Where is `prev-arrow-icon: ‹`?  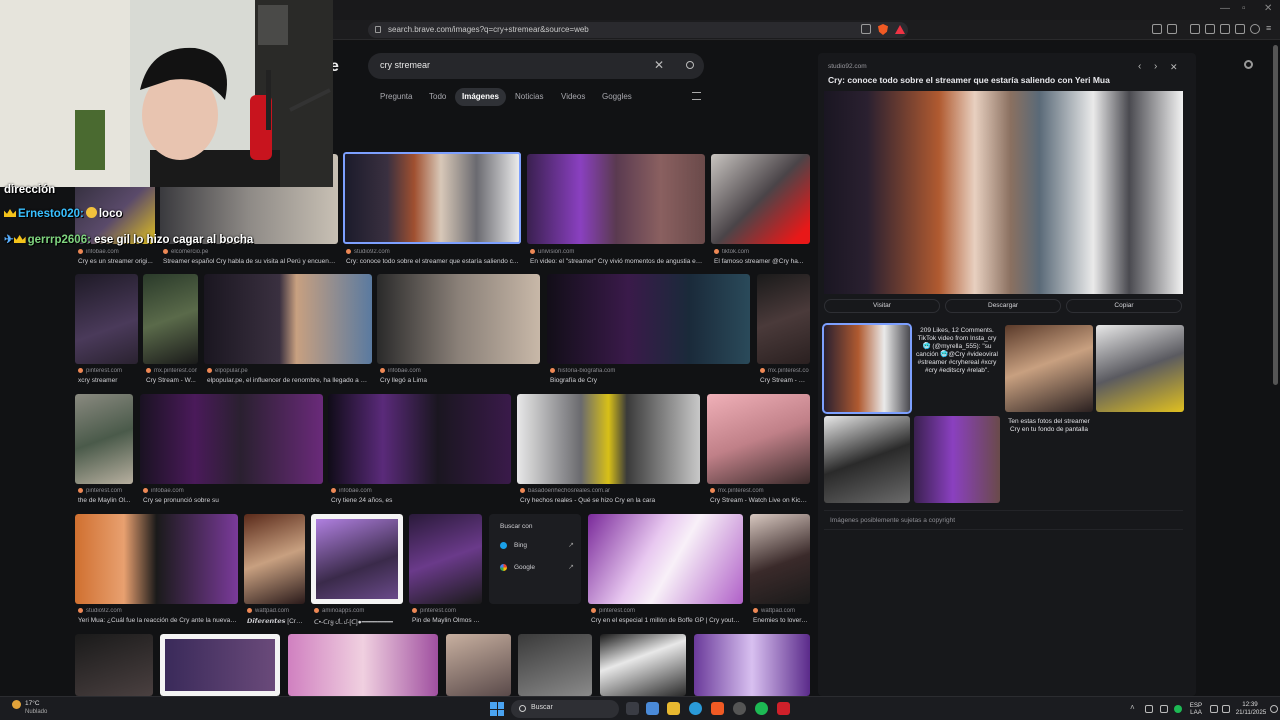
prev-arrow-icon: ‹ is located at coordinates (1139, 66).